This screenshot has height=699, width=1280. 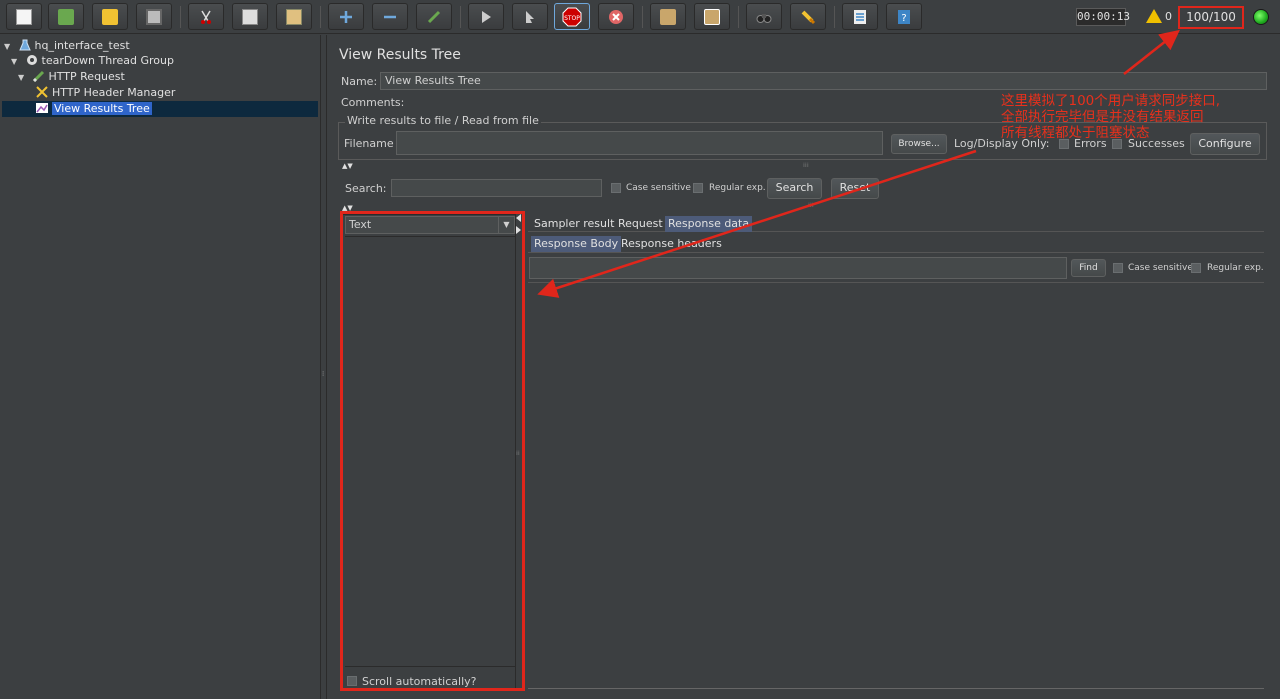 I want to click on case-sensitive-label: Case sensitive, so click(x=658, y=188).